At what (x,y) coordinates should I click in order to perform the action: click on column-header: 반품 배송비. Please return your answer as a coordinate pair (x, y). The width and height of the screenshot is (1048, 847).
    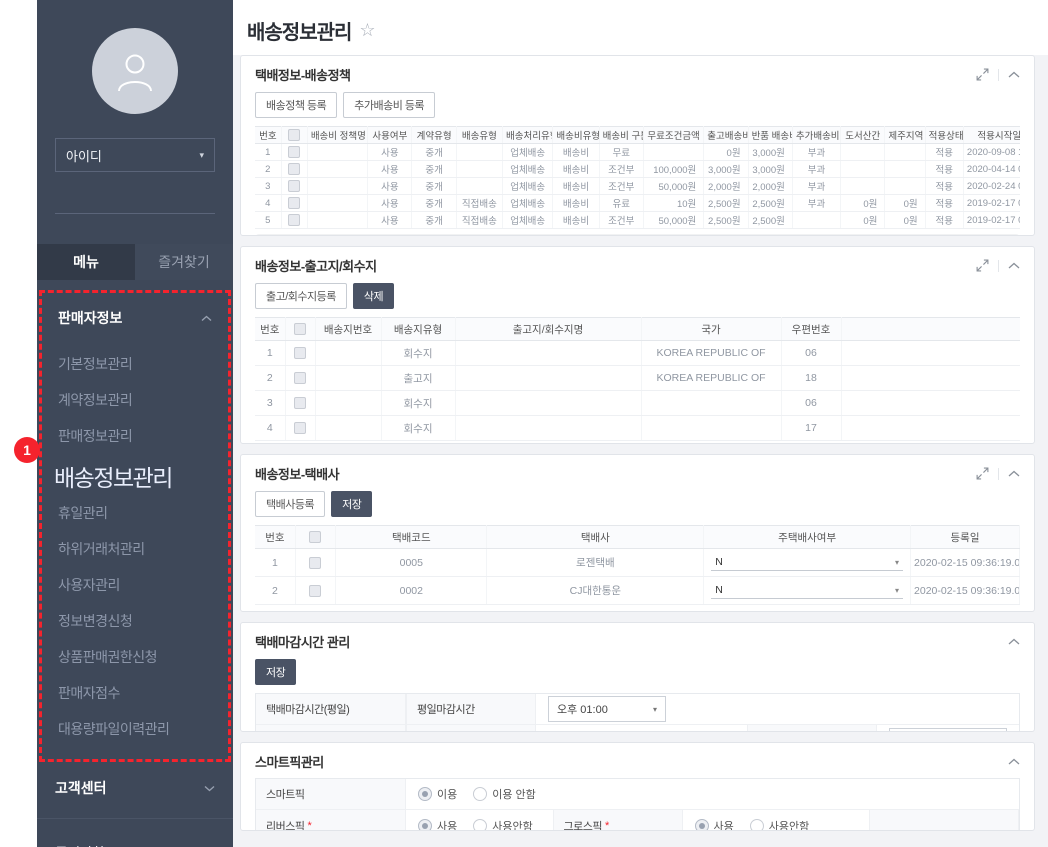
    Looking at the image, I should click on (770, 135).